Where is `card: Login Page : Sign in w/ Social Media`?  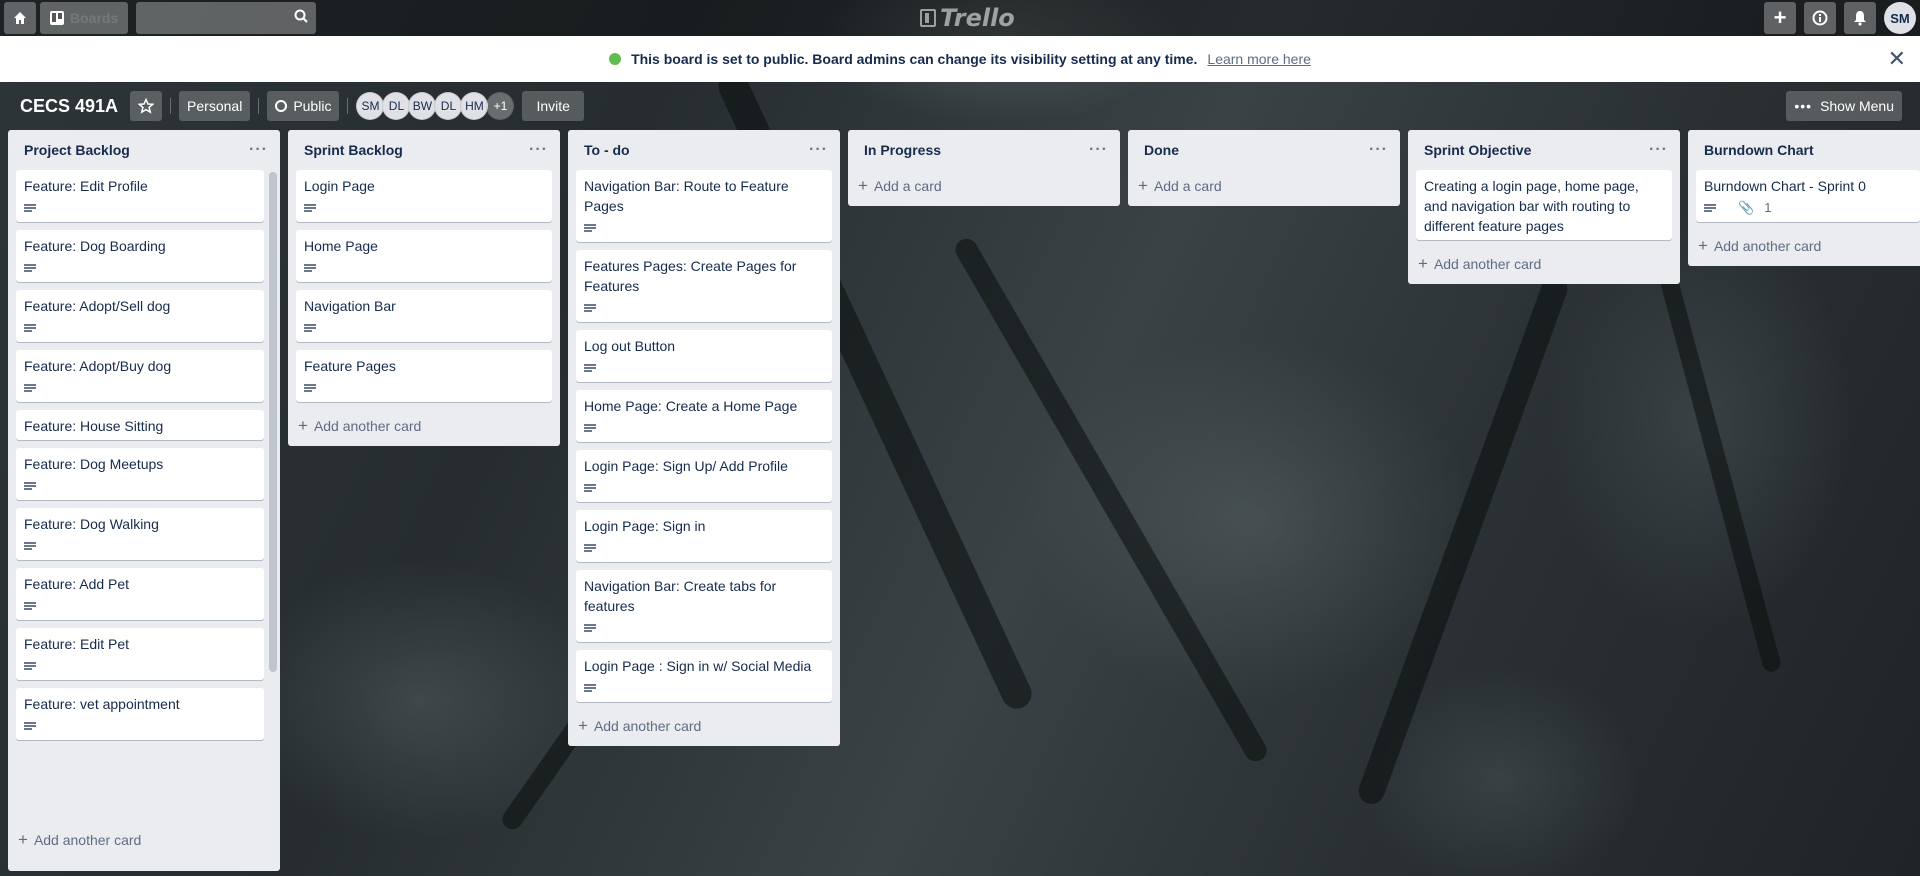
card: Login Page : Sign in w/ Social Media is located at coordinates (704, 676).